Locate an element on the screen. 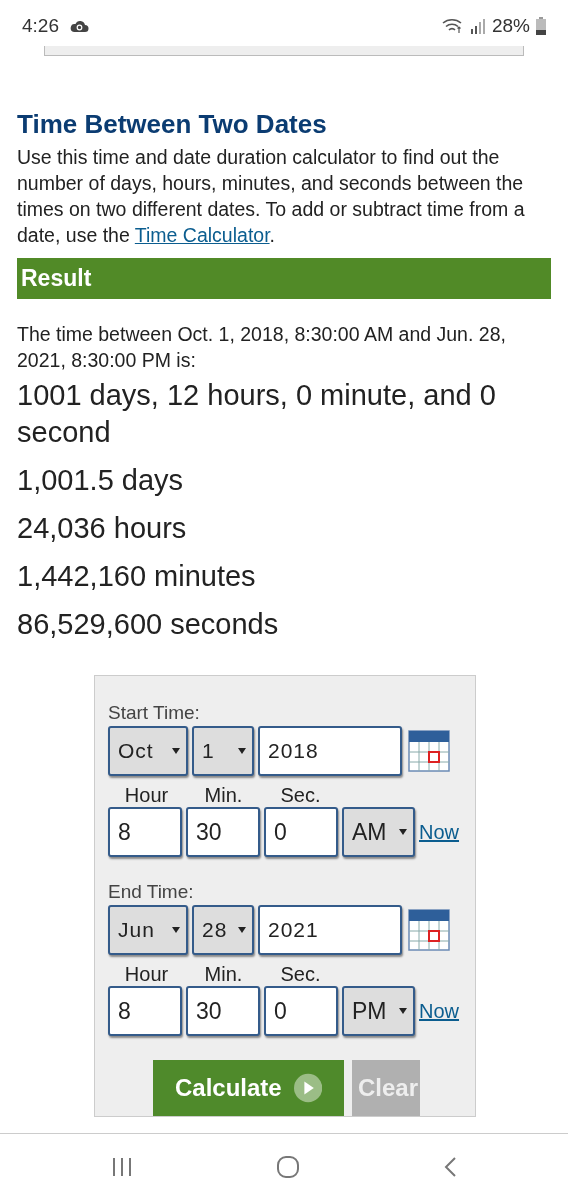  day-select: 1 is located at coordinates (223, 751).